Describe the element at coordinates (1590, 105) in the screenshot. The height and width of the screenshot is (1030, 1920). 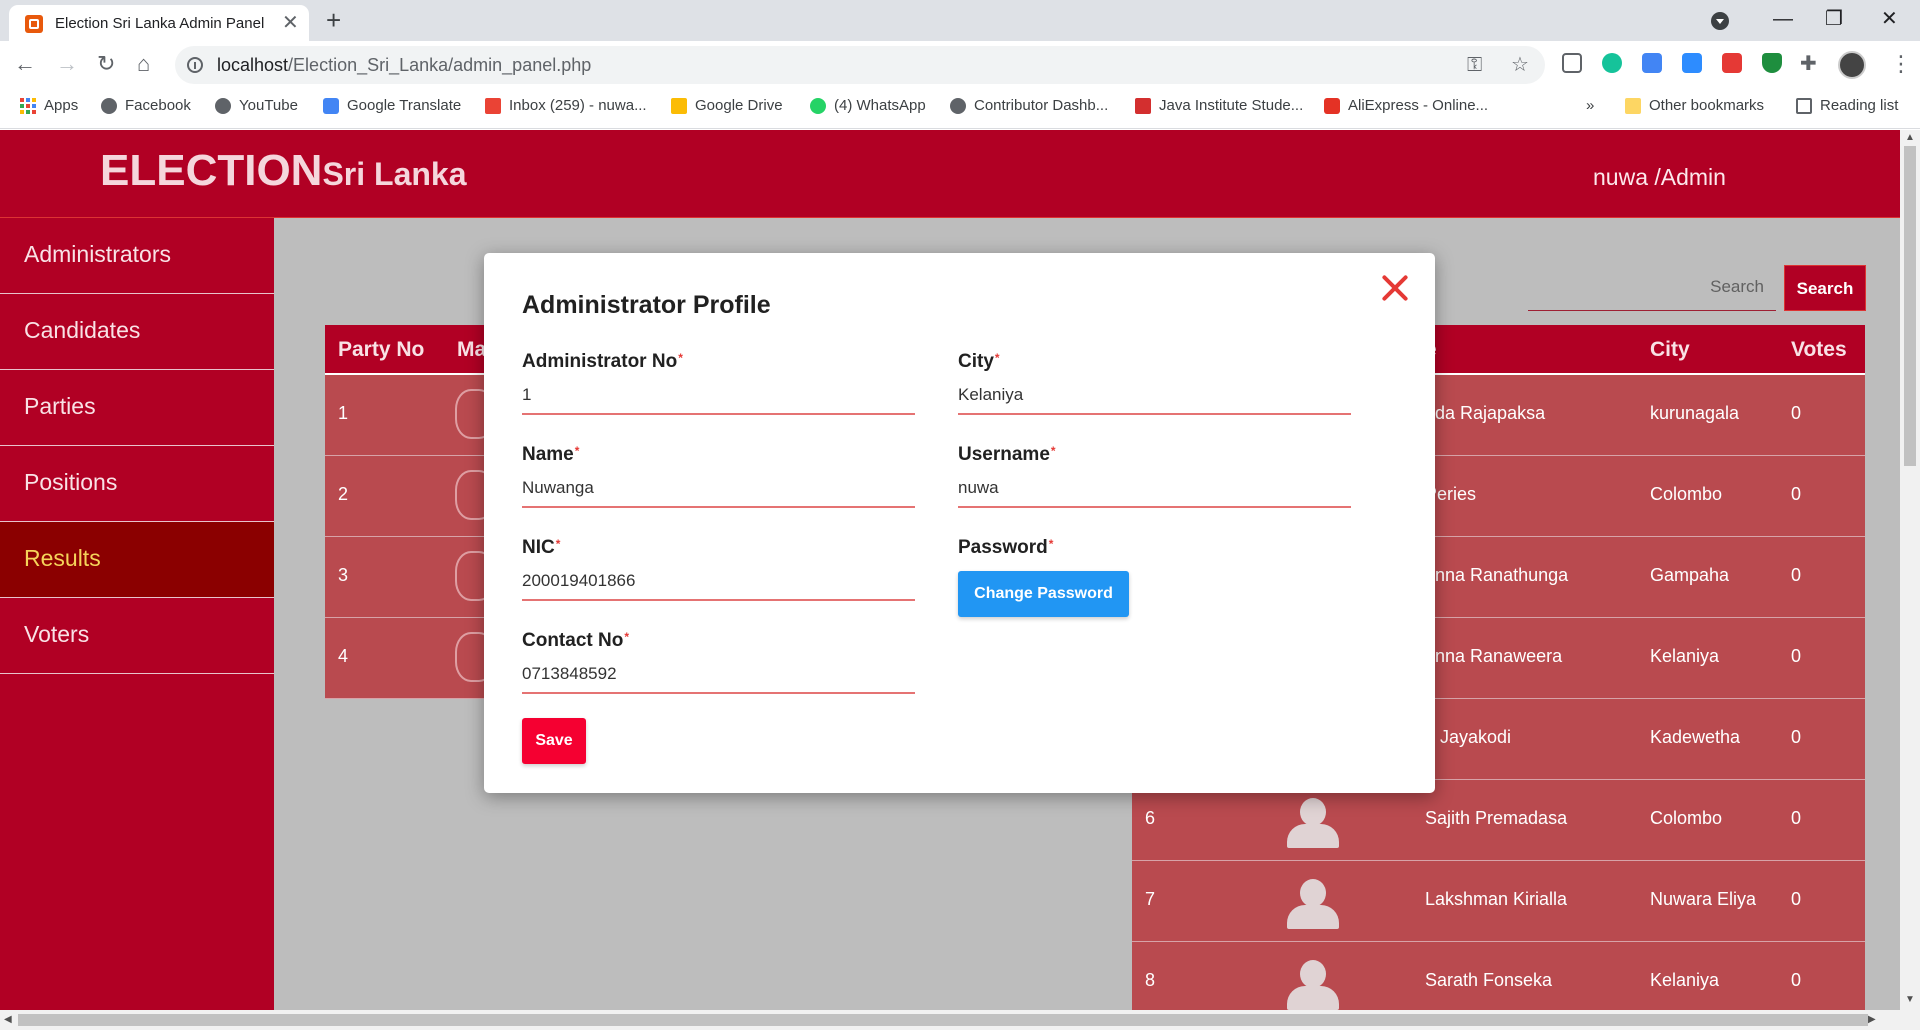
I see `bookmarks-overflow-button: »` at that location.